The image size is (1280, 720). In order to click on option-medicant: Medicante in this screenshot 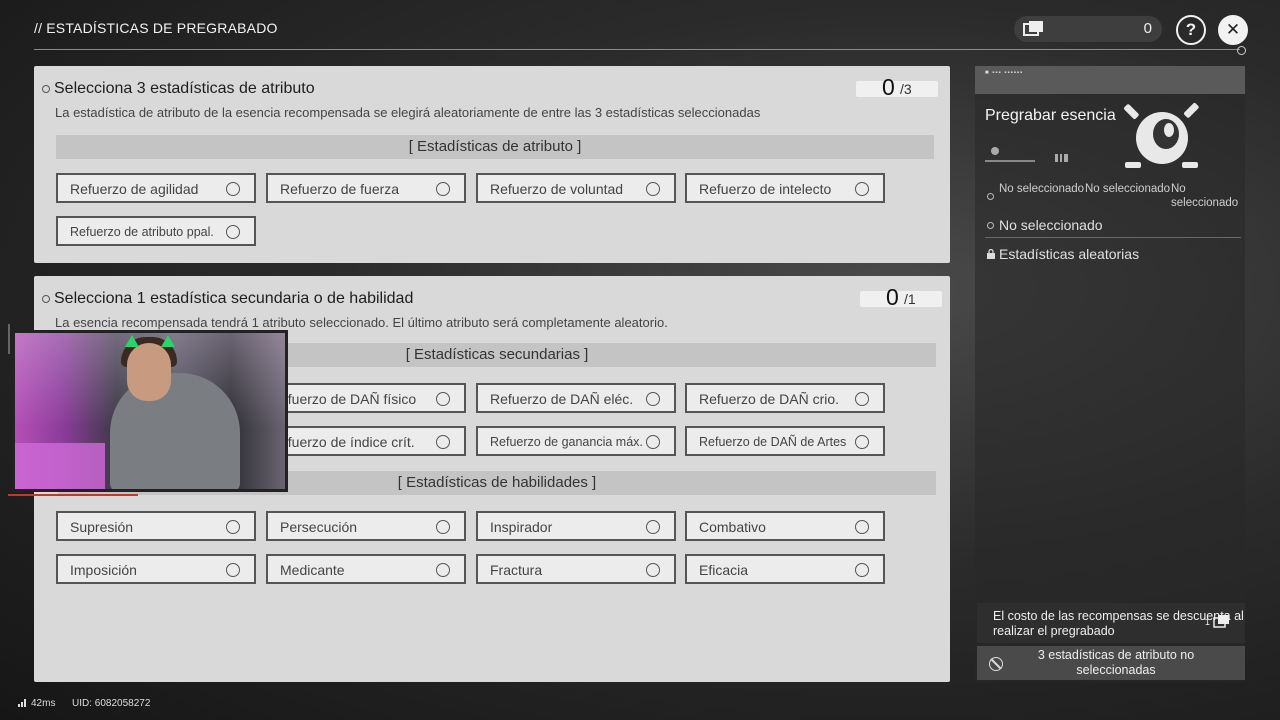, I will do `click(366, 569)`.